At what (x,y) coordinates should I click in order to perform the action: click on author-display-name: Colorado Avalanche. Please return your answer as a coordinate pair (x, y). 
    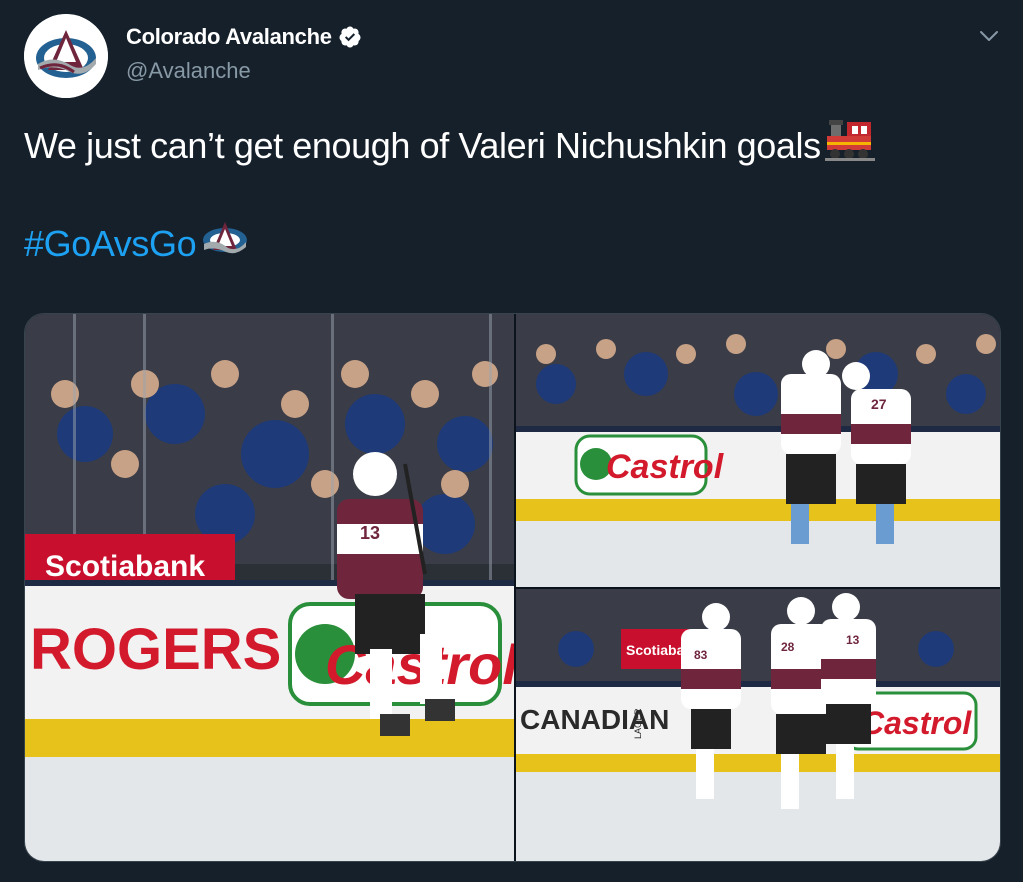
    Looking at the image, I should click on (229, 37).